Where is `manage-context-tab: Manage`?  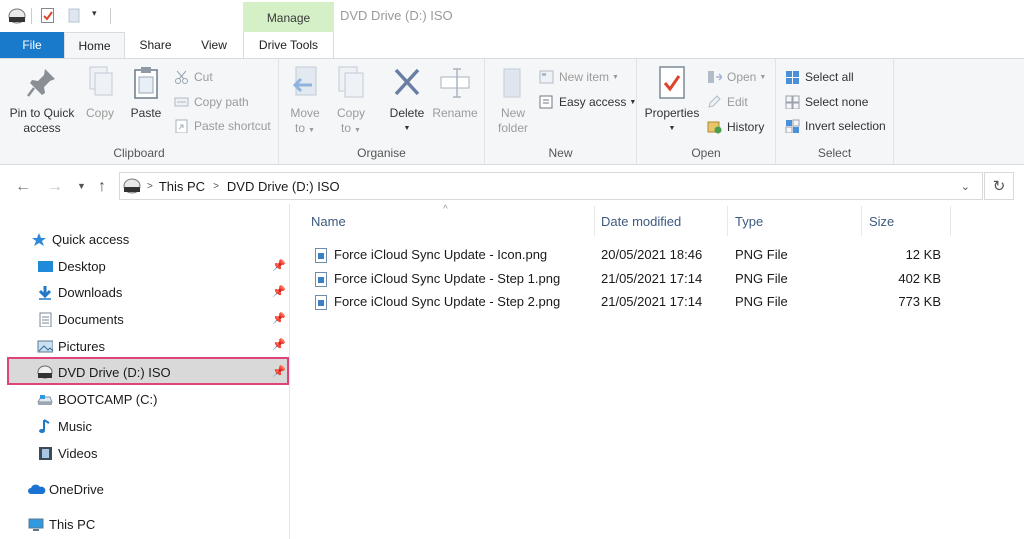 manage-context-tab: Manage is located at coordinates (288, 17).